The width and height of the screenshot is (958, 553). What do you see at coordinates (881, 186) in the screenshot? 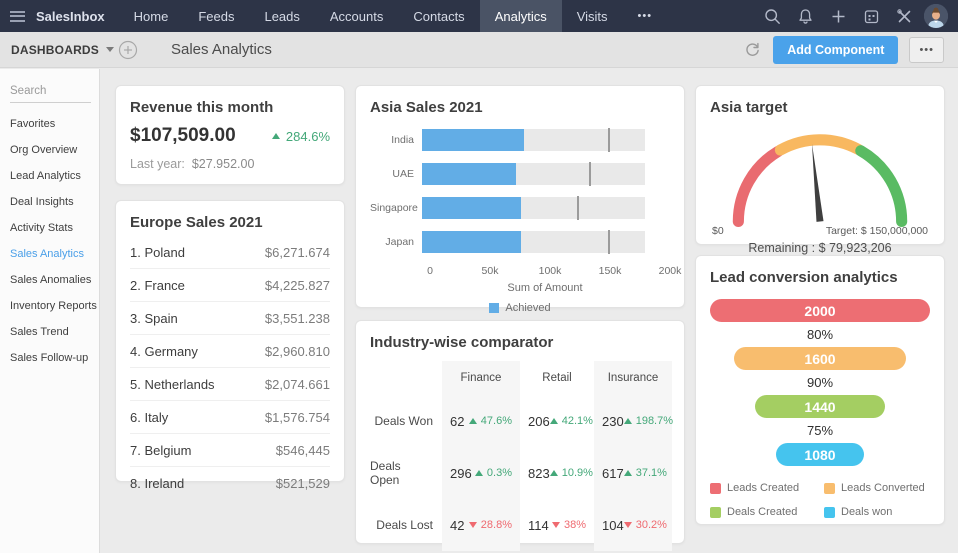
I see `gauge-arc-green` at bounding box center [881, 186].